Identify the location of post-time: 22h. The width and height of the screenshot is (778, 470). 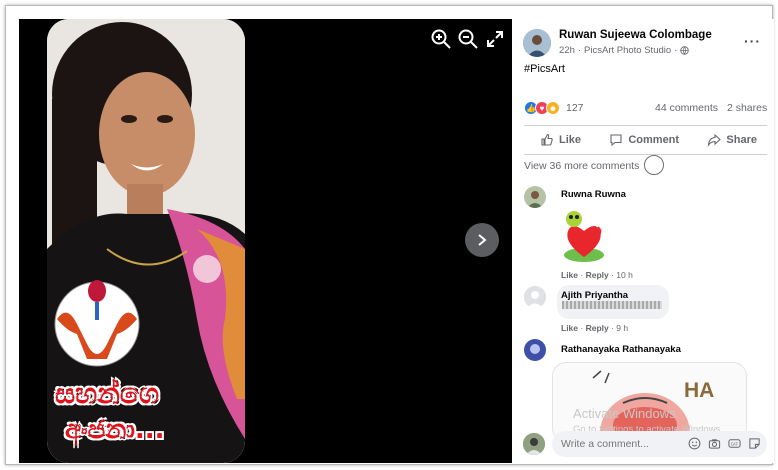
(567, 50).